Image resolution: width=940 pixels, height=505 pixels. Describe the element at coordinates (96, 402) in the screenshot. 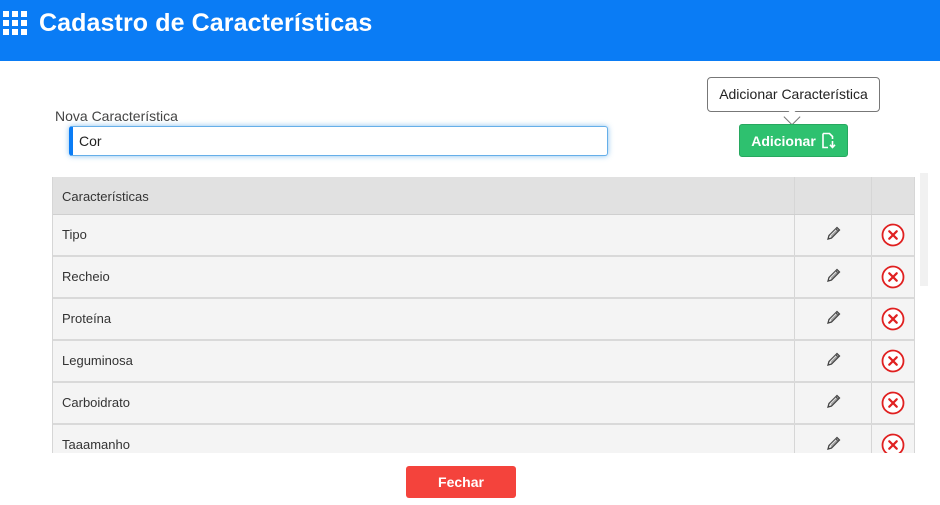

I see `characteristic-name: Carboidrato` at that location.